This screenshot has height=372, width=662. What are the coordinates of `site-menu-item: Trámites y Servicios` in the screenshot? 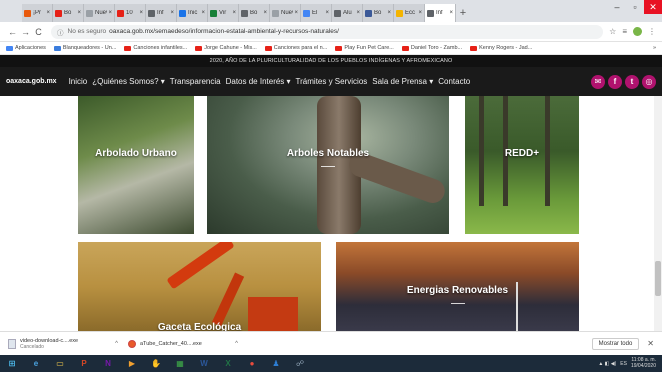 It's located at (332, 81).